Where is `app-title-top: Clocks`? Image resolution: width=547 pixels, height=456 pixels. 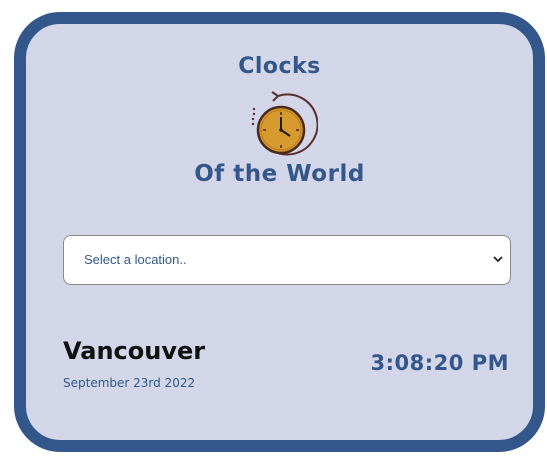
app-title-top: Clocks is located at coordinates (279, 66).